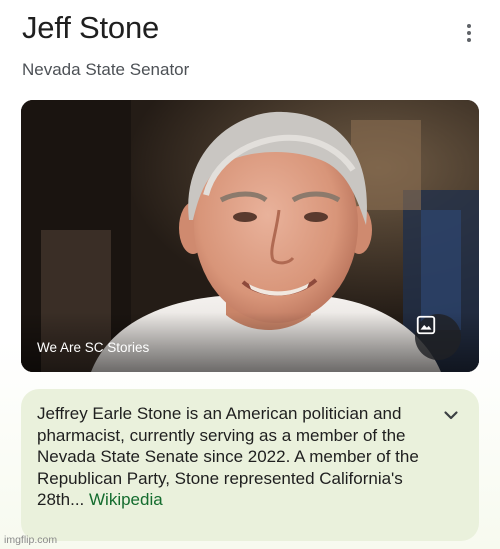 The image size is (500, 549). Describe the element at coordinates (91, 27) in the screenshot. I see `page-title: Jeff Stone` at that location.